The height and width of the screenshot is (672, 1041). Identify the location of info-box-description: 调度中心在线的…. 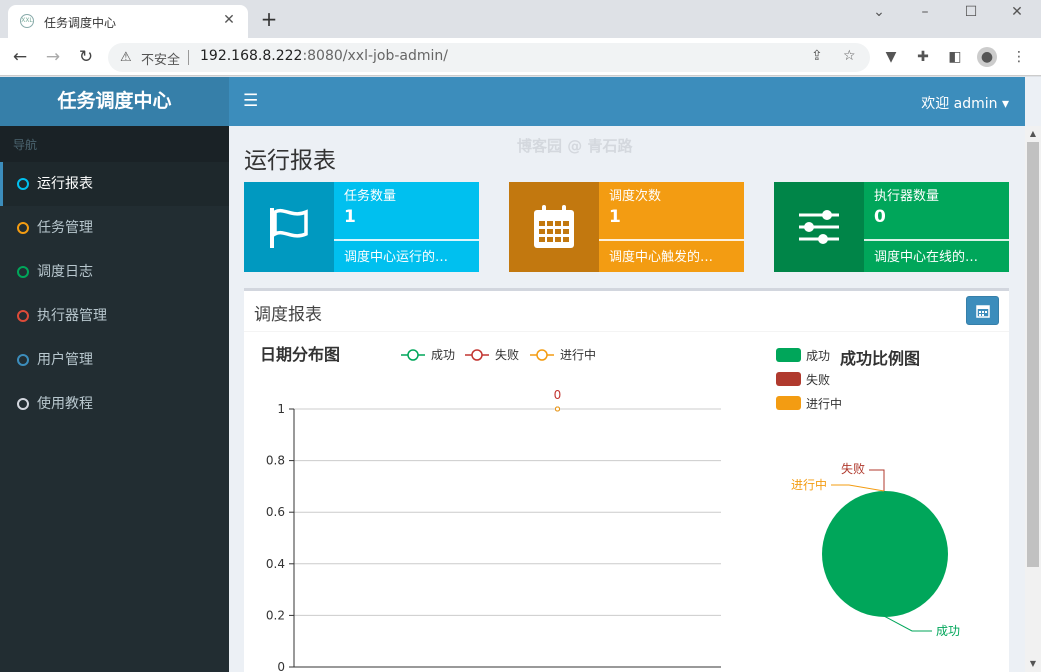
(926, 257).